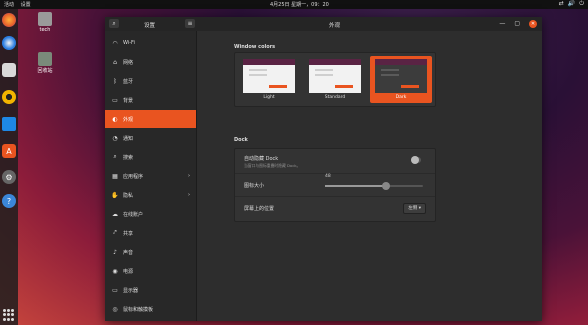  I want to click on sidebar-item: ▭ 背景, so click(150, 100).